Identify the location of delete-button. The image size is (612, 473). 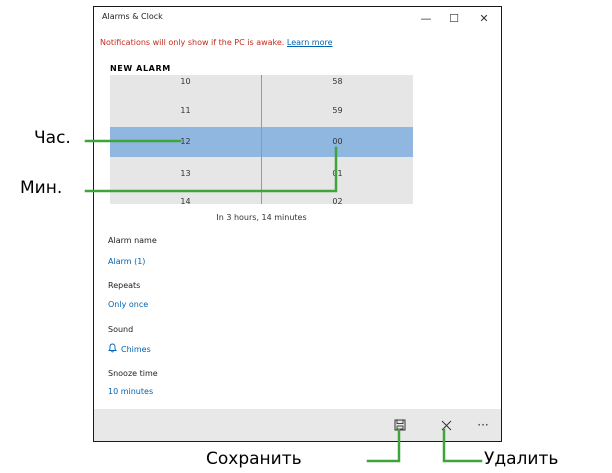
(446, 425).